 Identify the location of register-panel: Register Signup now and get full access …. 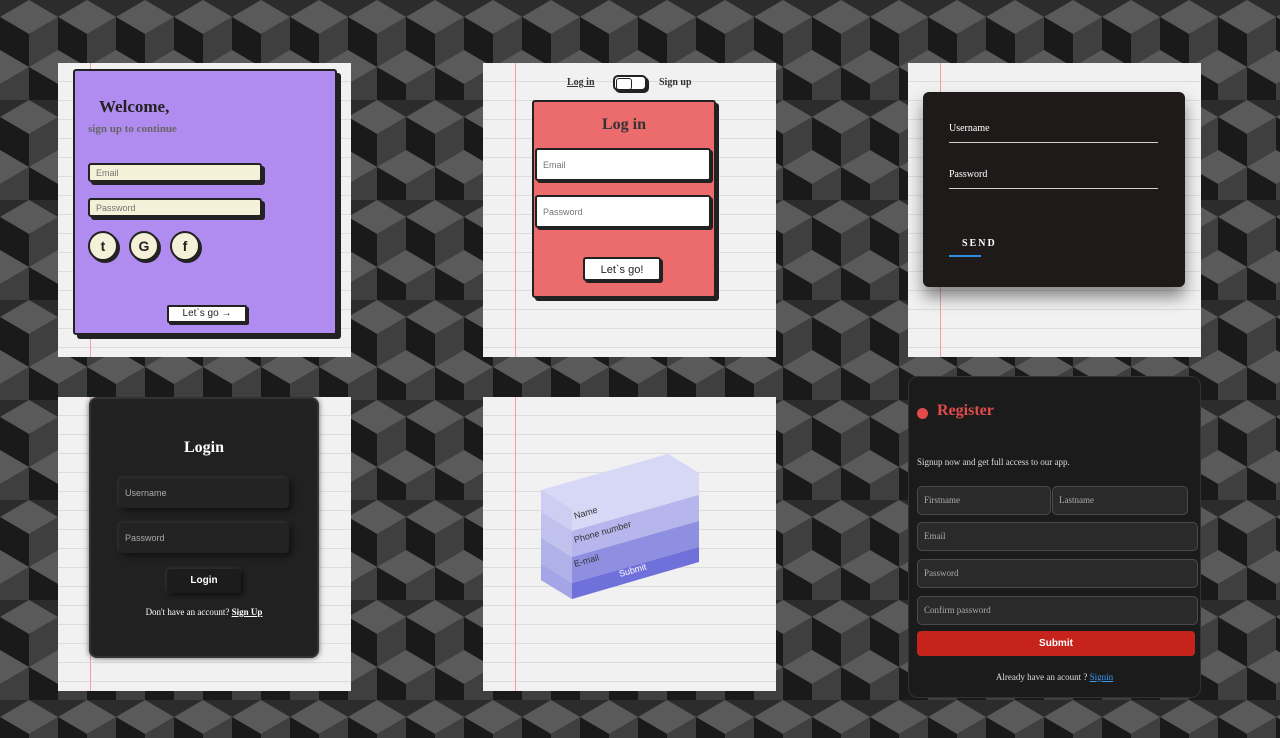
(1054, 537).